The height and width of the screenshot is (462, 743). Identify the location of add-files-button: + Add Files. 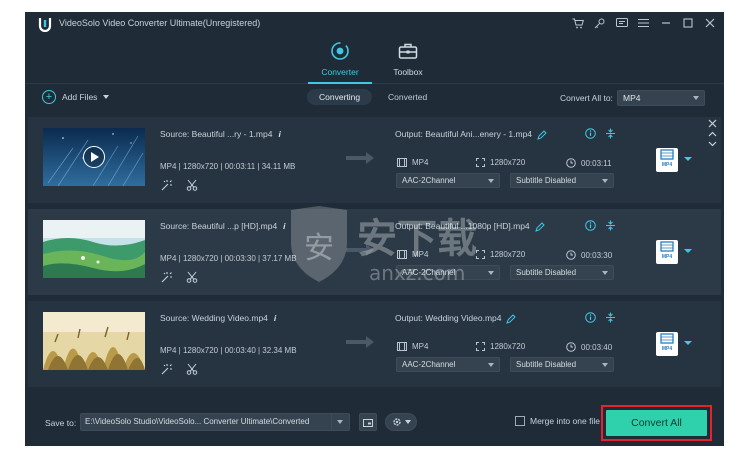
(76, 97).